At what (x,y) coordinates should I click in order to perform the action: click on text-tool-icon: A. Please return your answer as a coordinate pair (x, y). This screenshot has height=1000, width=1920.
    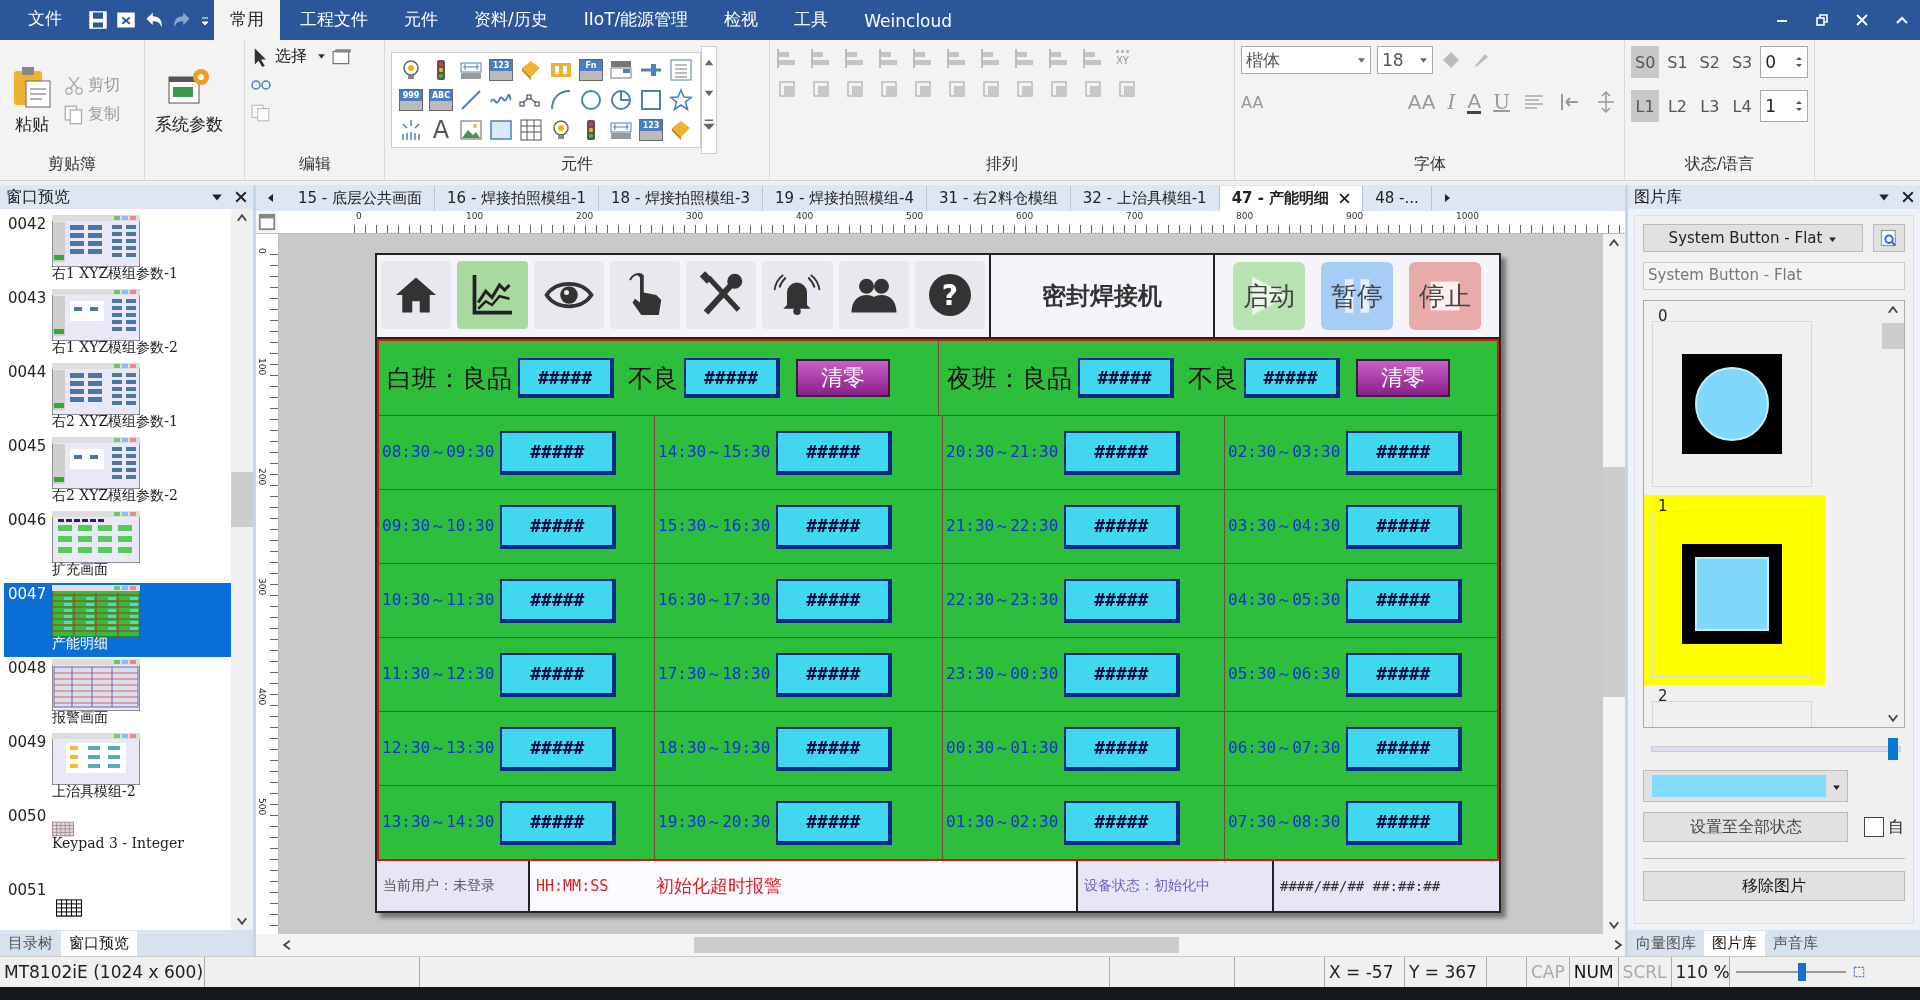
    Looking at the image, I should click on (441, 130).